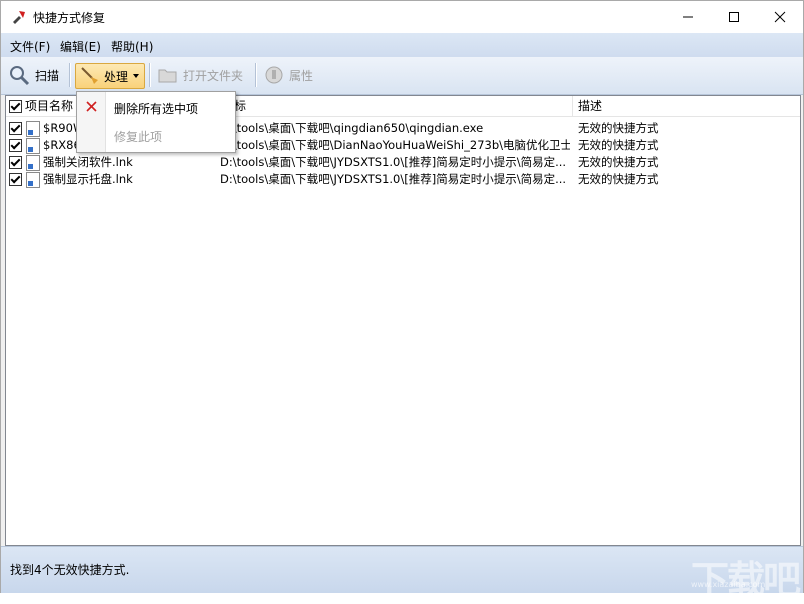  I want to click on title-bar: 快捷方式修复, so click(402, 17).